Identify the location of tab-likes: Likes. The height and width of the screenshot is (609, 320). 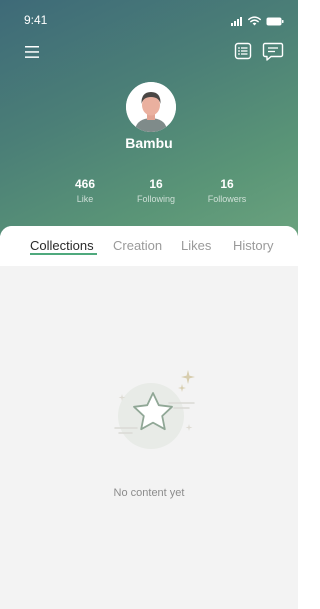
(196, 245).